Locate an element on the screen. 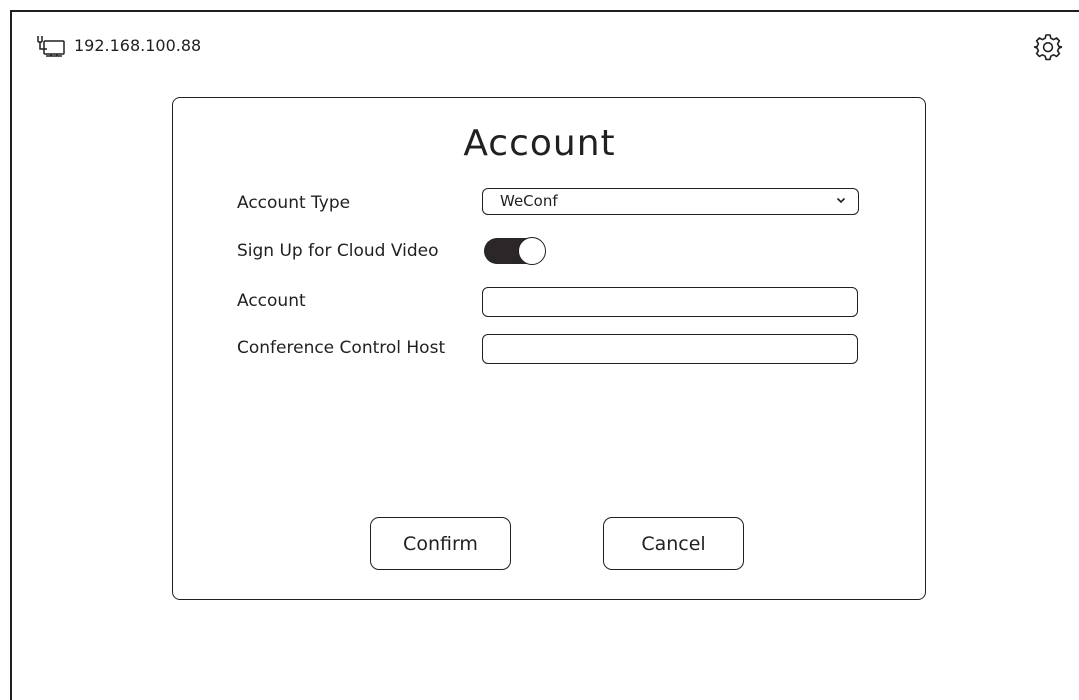  wired-network-monitor-icon is located at coordinates (51, 46).